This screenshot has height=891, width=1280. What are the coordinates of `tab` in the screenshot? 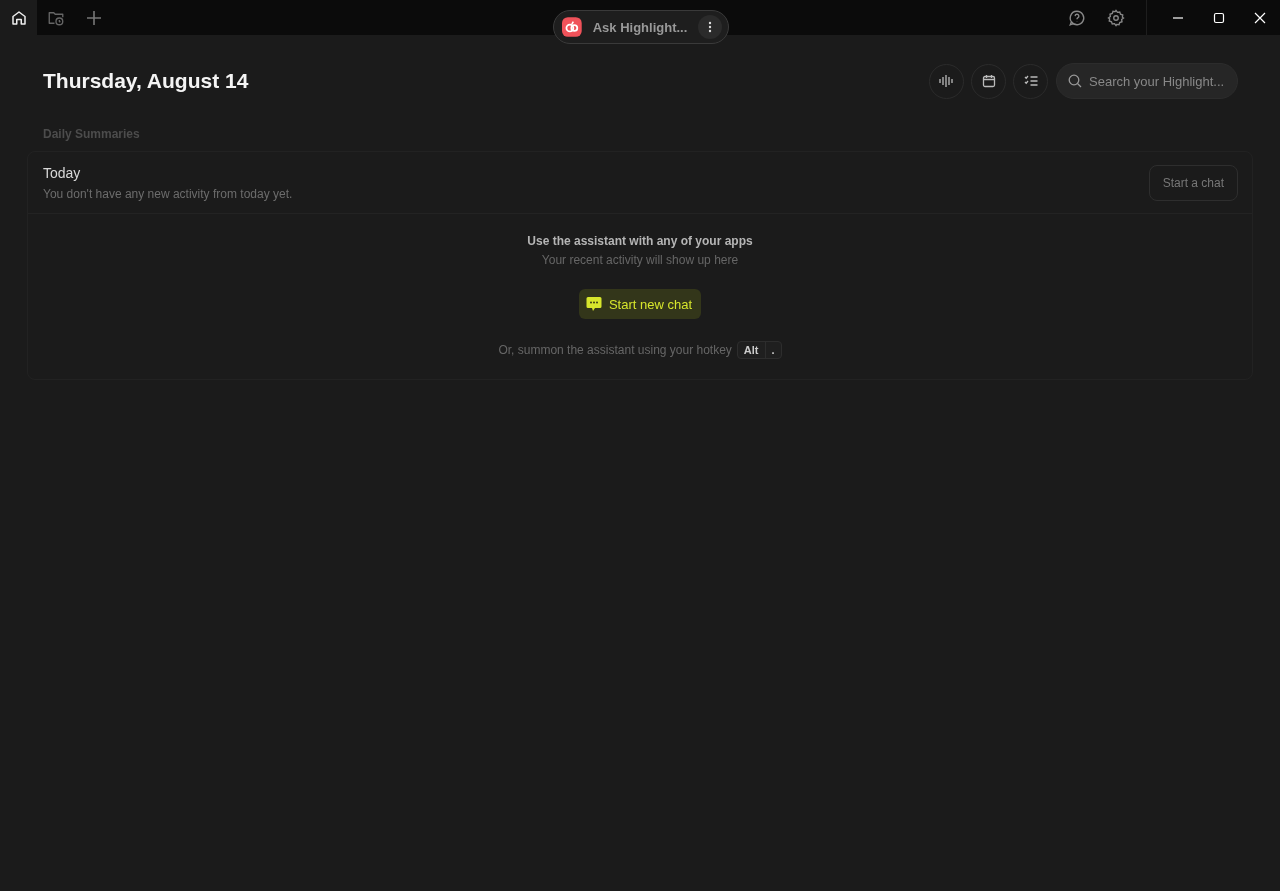 It's located at (18, 17).